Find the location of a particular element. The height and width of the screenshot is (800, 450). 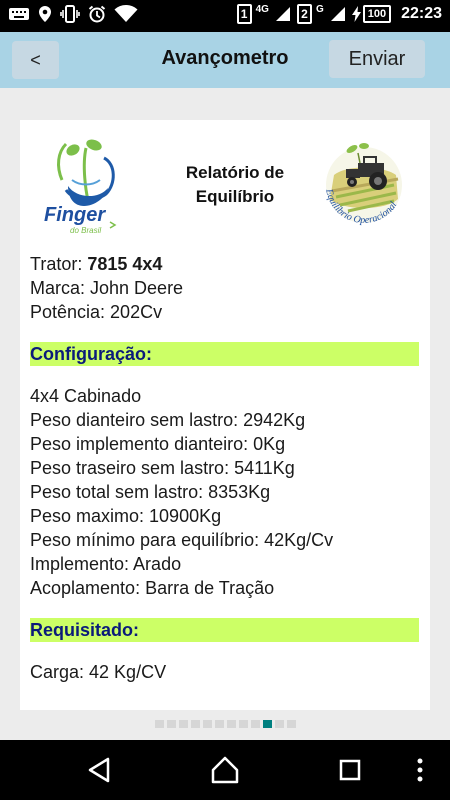

home-icon is located at coordinates (225, 770).